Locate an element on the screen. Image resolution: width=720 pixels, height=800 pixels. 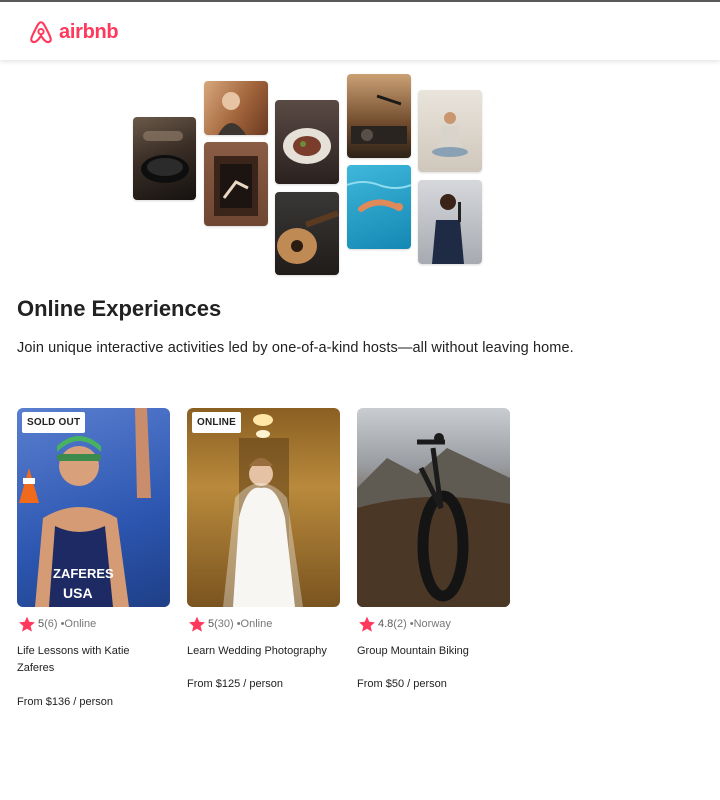
experience-photo: ONLINE is located at coordinates (263, 507).